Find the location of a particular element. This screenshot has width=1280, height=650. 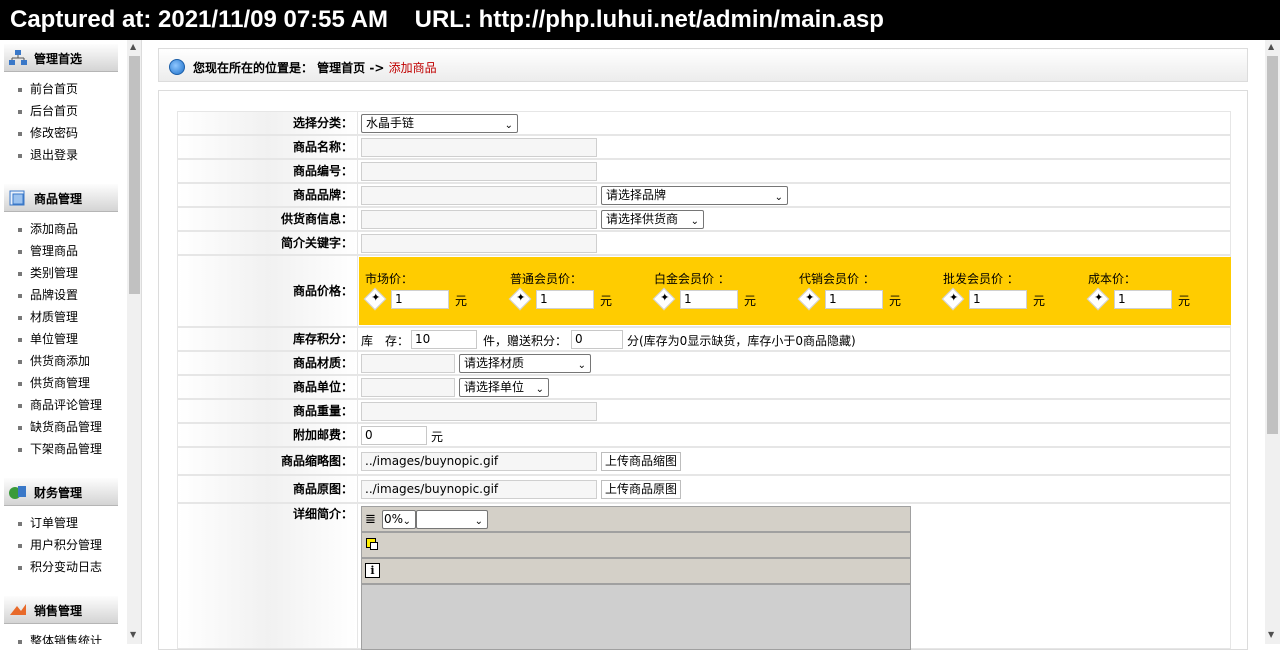

unit-input is located at coordinates (408, 387).